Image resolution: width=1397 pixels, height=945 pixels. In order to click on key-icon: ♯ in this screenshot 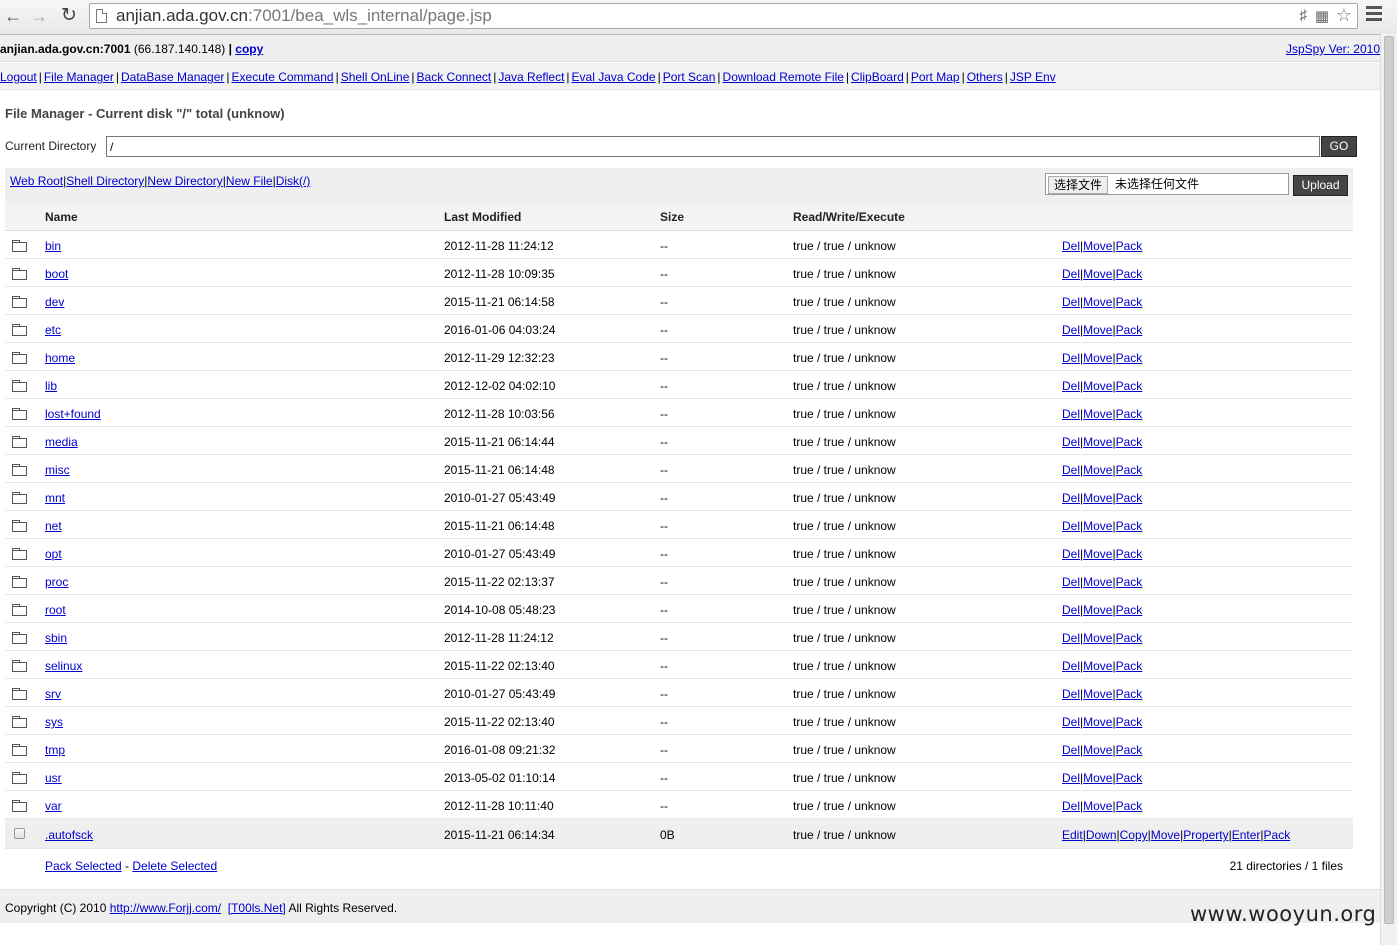, I will do `click(1304, 15)`.